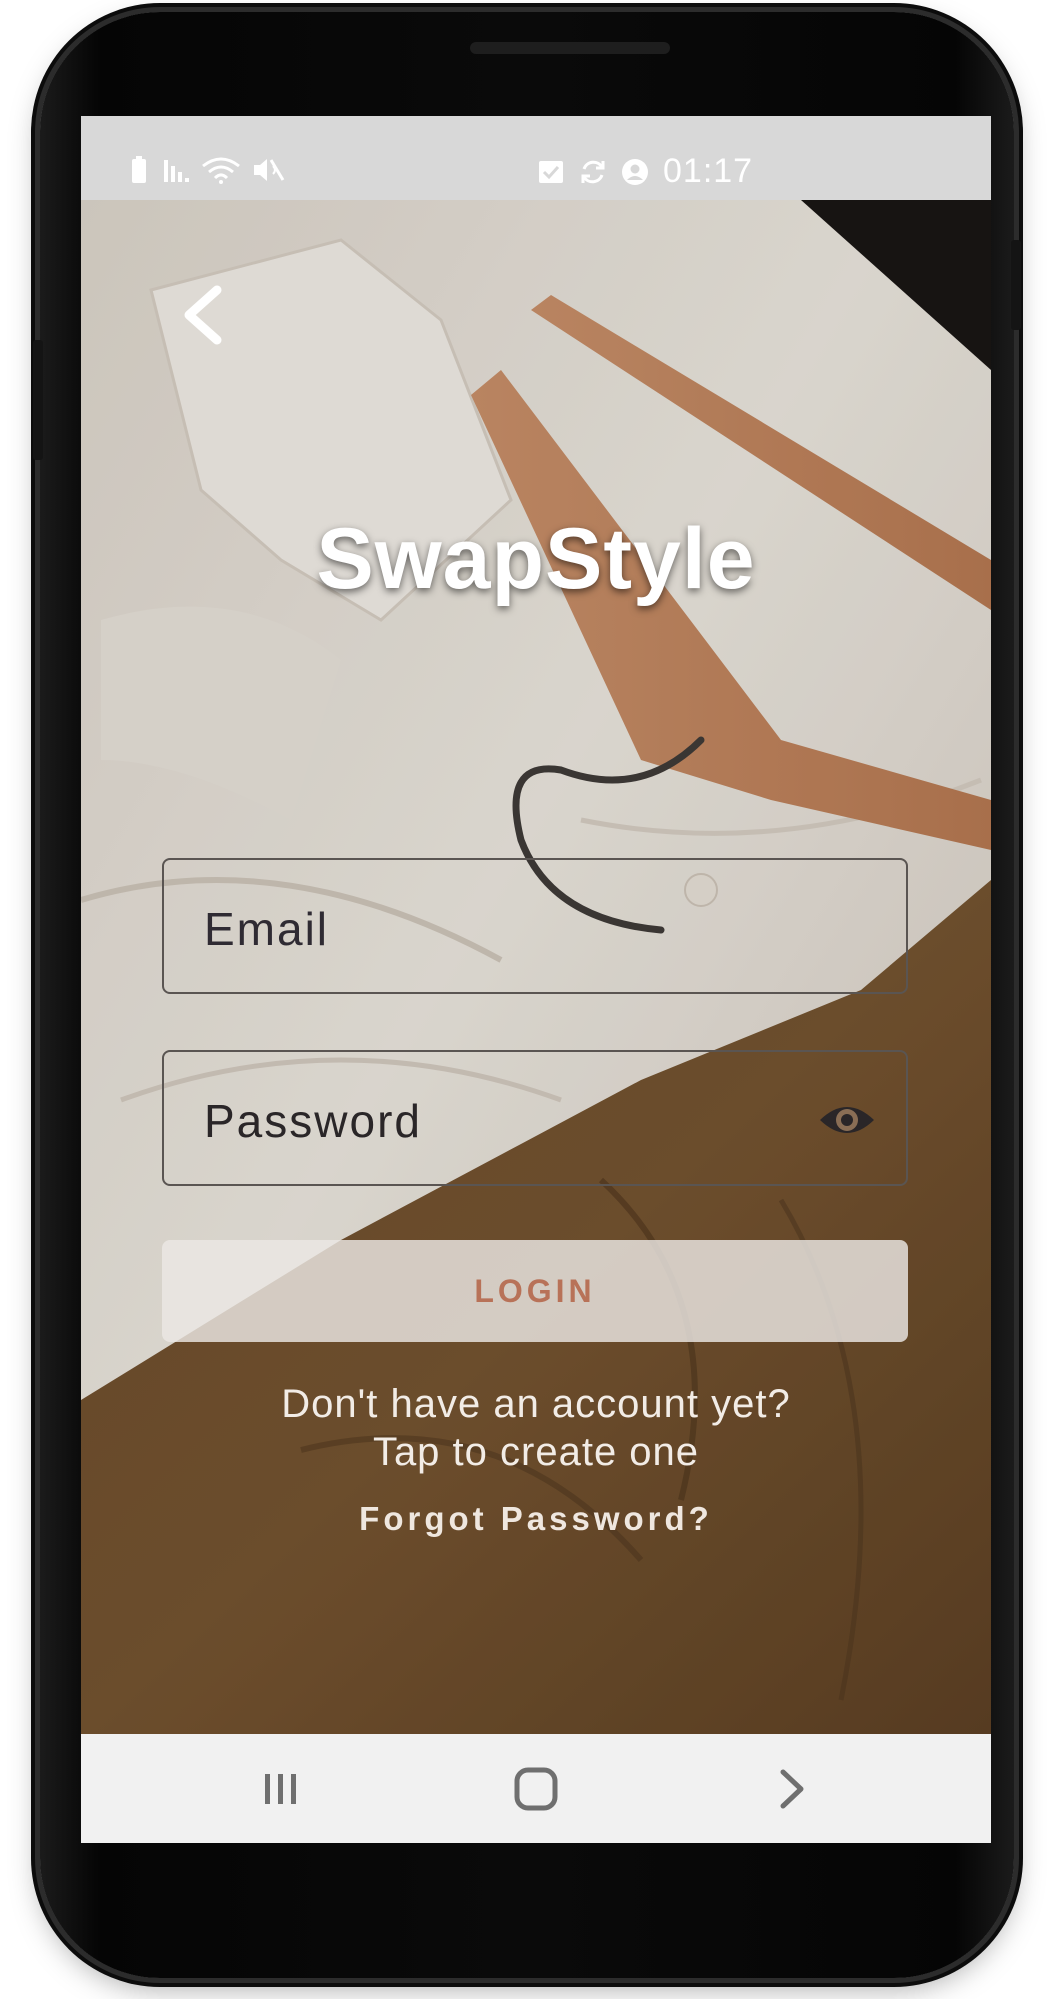  I want to click on sync-icon, so click(593, 171).